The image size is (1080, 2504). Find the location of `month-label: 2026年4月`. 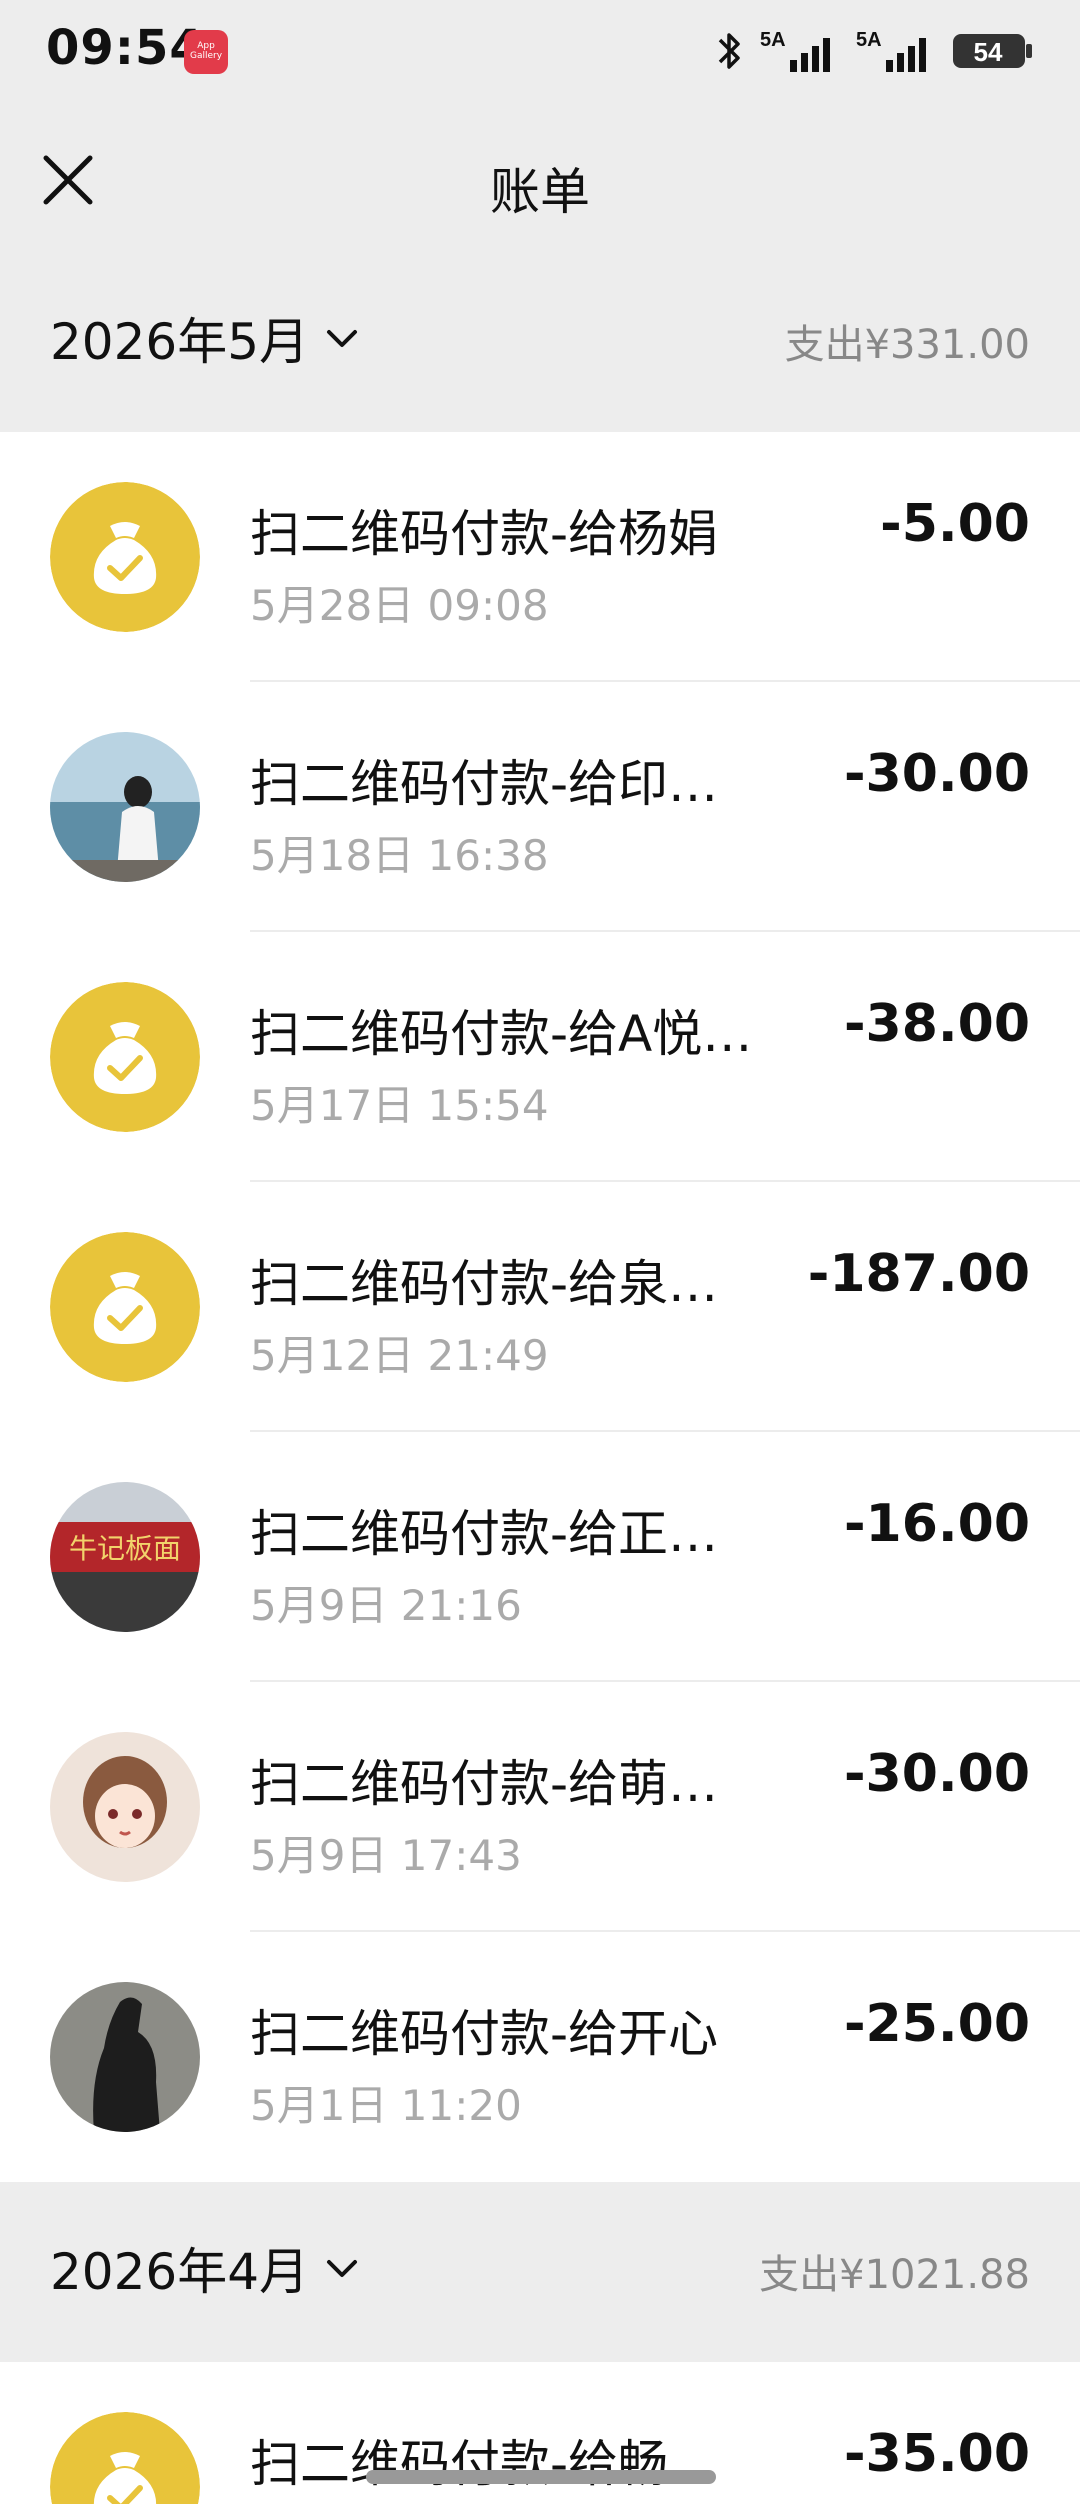

month-label: 2026年4月 is located at coordinates (180, 2272).